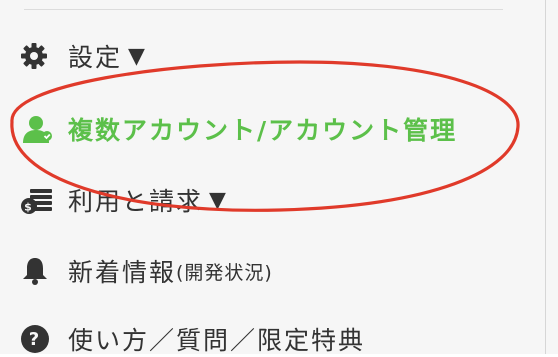 The image size is (558, 357). Describe the element at coordinates (263, 130) in the screenshot. I see `menu-item-account-label: 複数アカウント/アカウント管理` at that location.